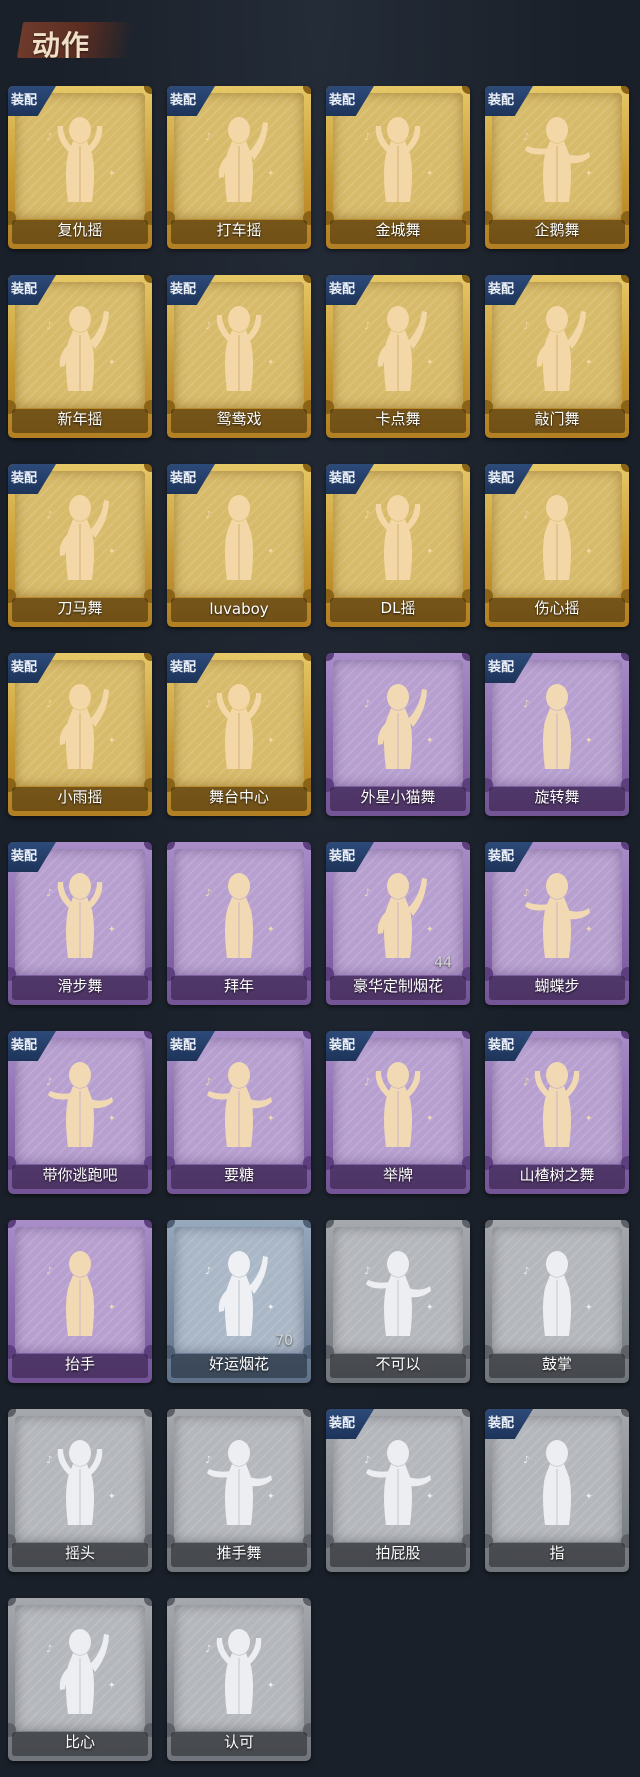  I want to click on emote-card: ♪ ✦ 拍屁股 装配, so click(398, 1490).